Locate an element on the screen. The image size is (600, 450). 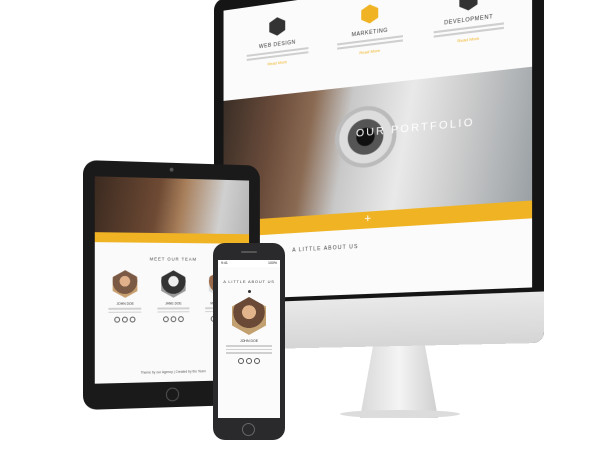
dot-icon is located at coordinates (249, 291).